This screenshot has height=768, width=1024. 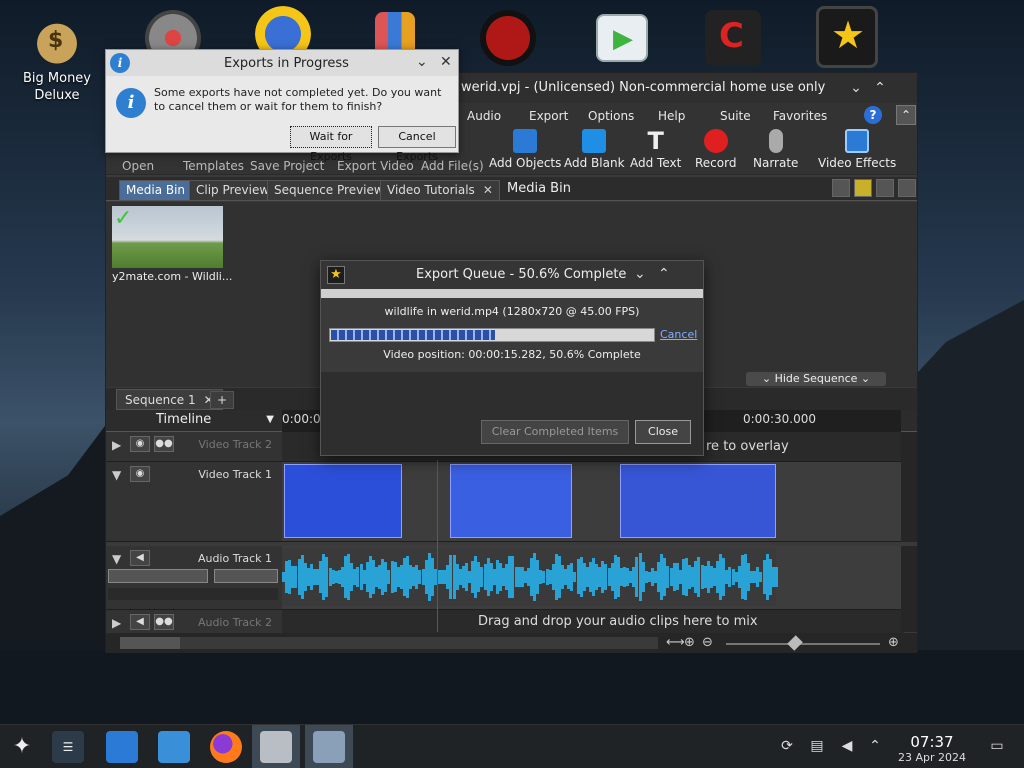 I want to click on clear-completed-items-button: Clear Completed Items, so click(x=555, y=432).